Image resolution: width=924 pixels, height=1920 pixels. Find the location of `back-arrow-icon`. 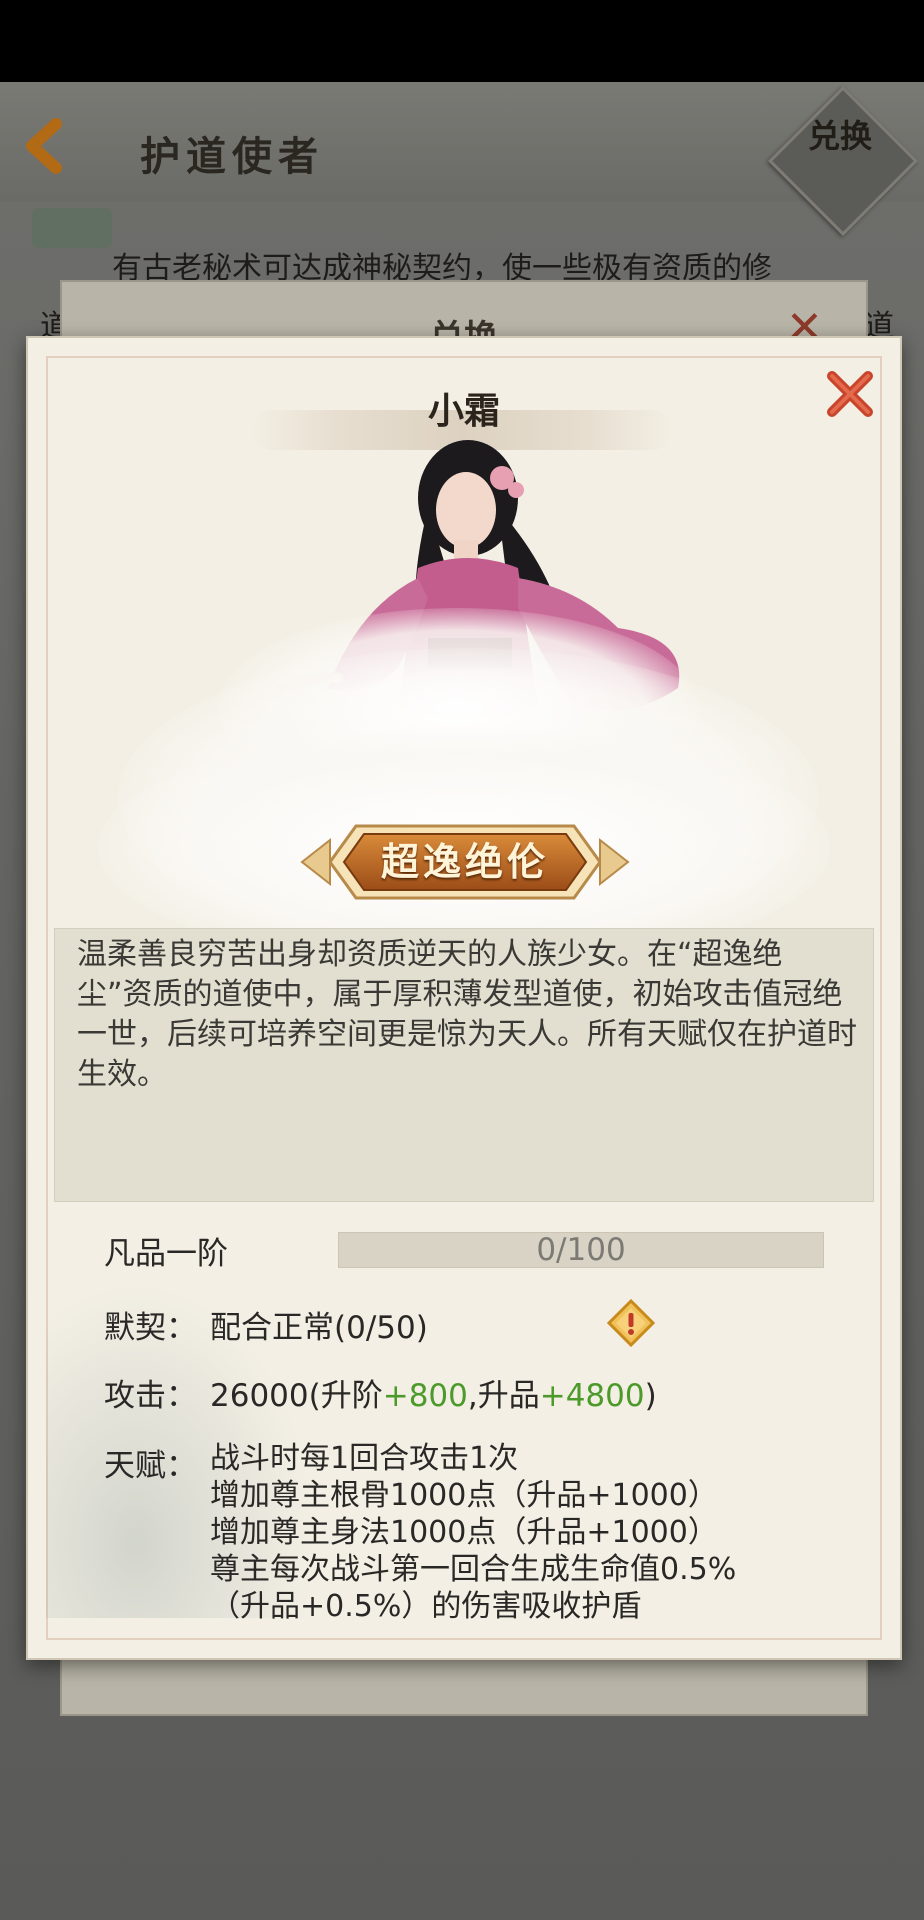

back-arrow-icon is located at coordinates (46, 146).